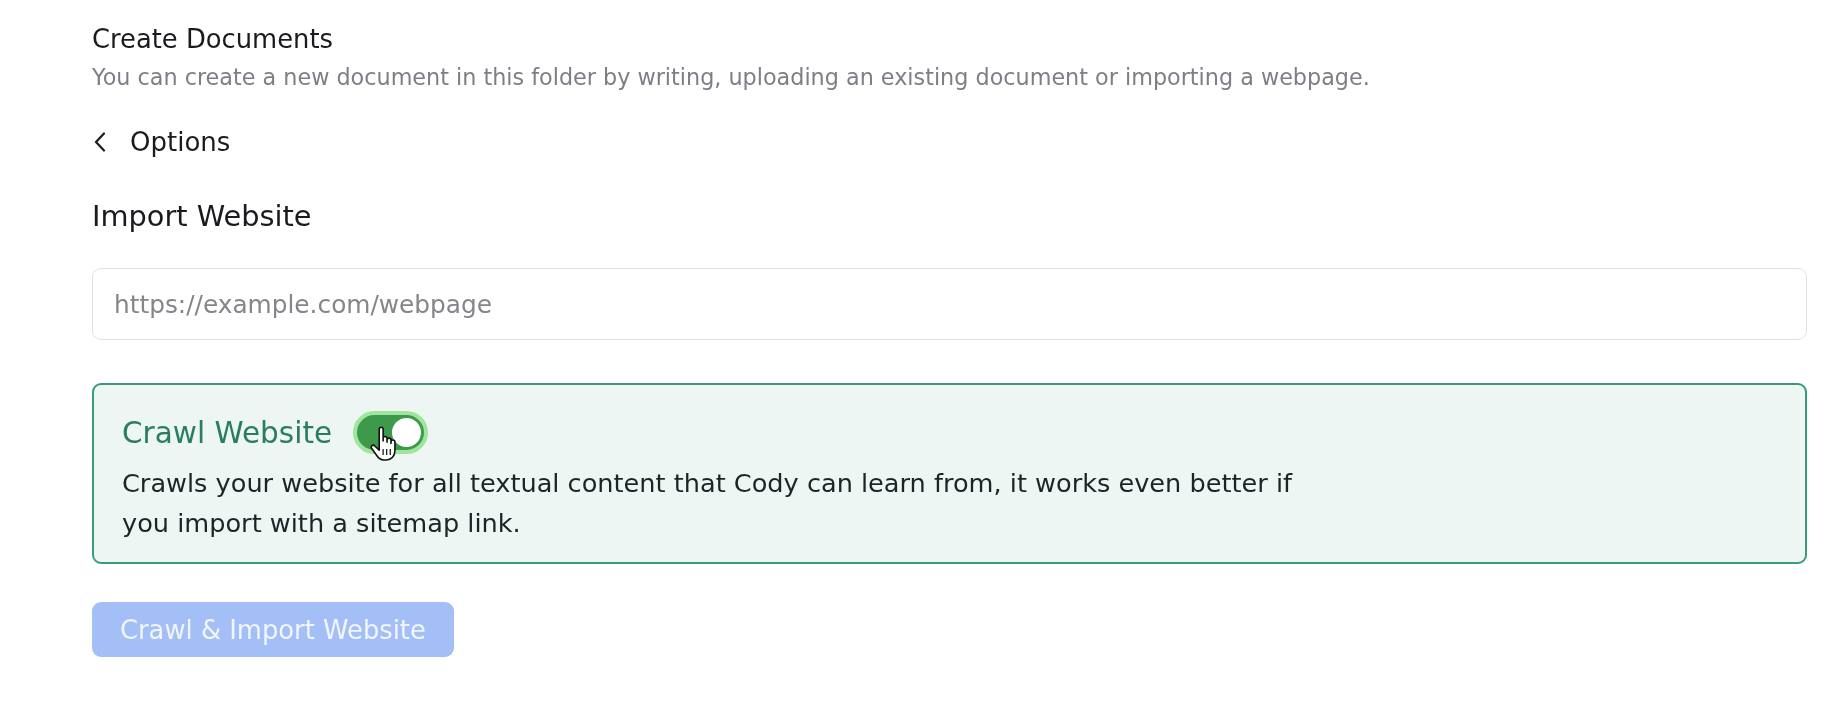  What do you see at coordinates (731, 77) in the screenshot?
I see `page-description: You can create a new document in this folder by writing, uploading an existing document or importing a webpage.` at bounding box center [731, 77].